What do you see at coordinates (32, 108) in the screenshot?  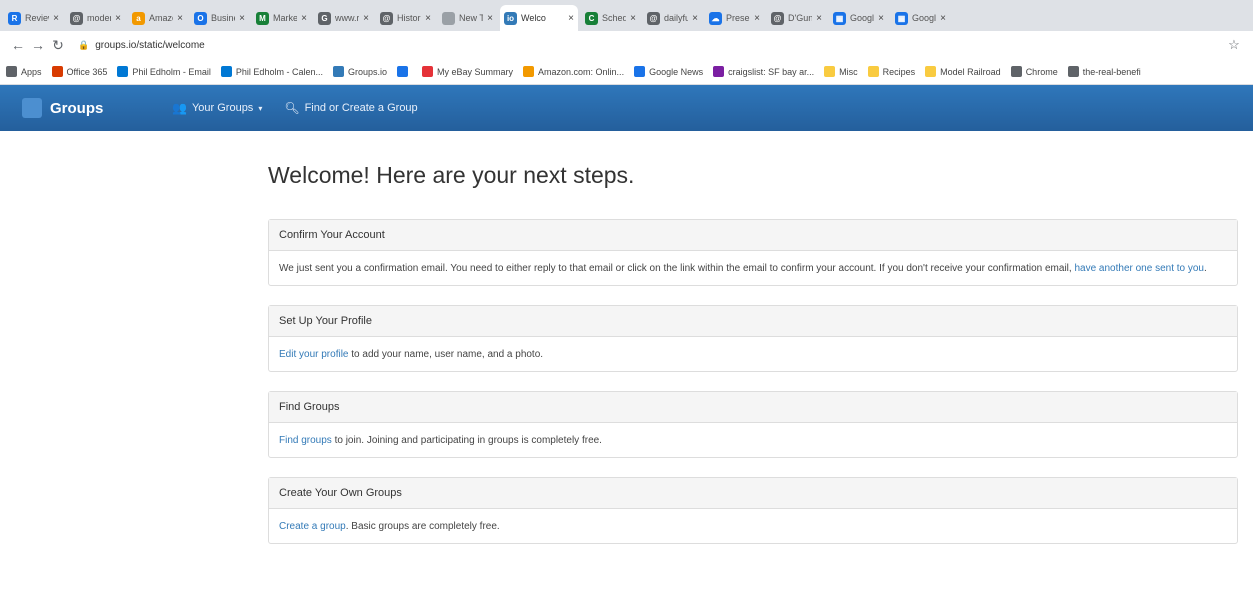 I see `groups-logo-icon` at bounding box center [32, 108].